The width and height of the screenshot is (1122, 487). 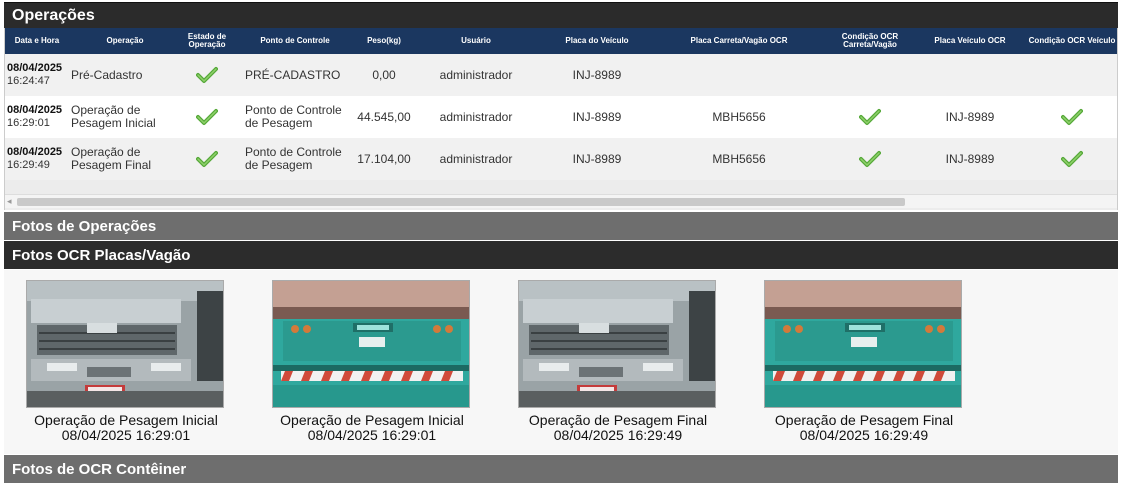 I want to click on cell-operacao: Operação de Pesagem Inicial, so click(x=113, y=116).